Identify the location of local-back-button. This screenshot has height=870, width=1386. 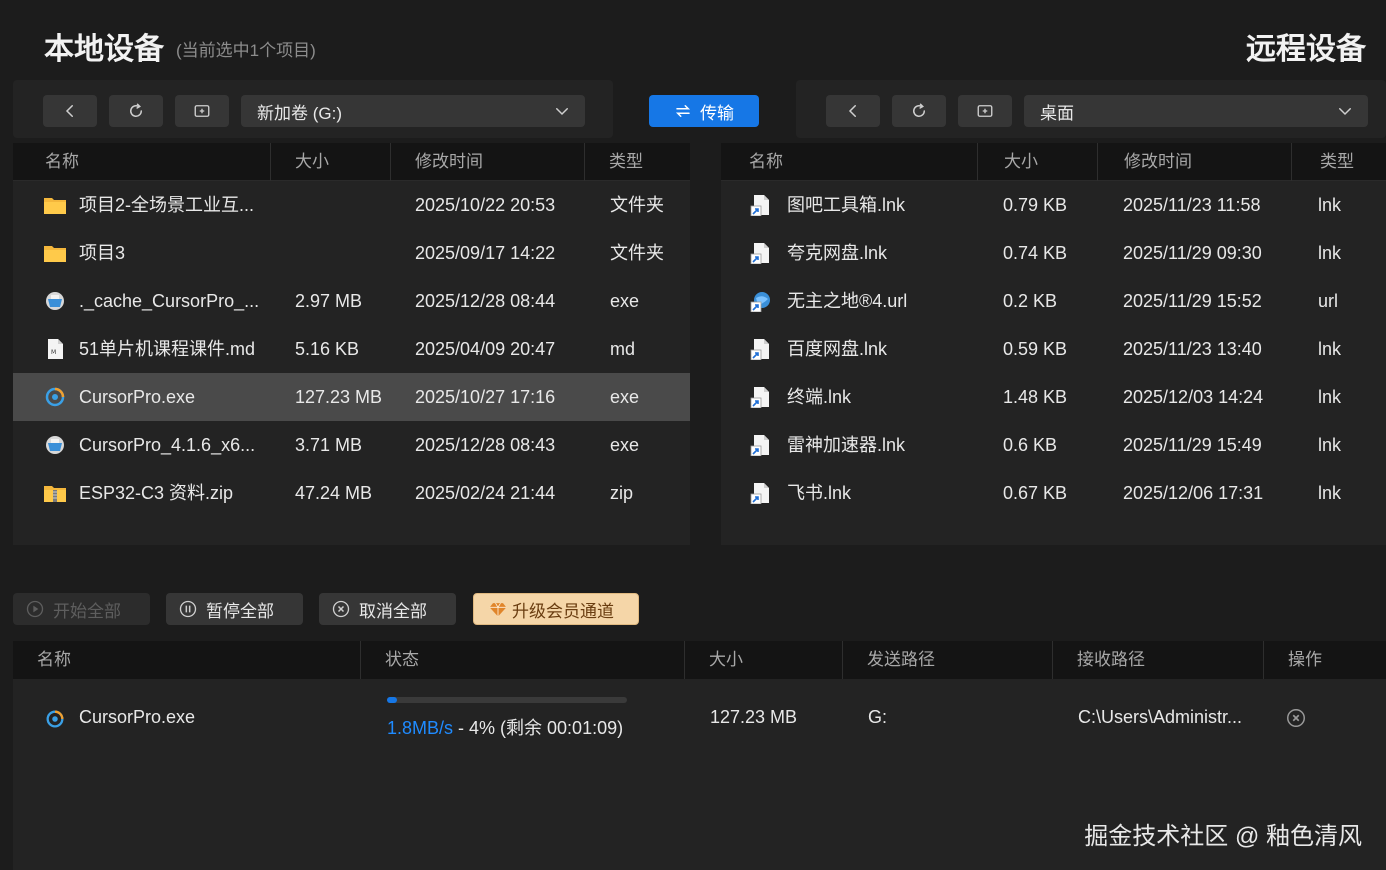
(70, 111).